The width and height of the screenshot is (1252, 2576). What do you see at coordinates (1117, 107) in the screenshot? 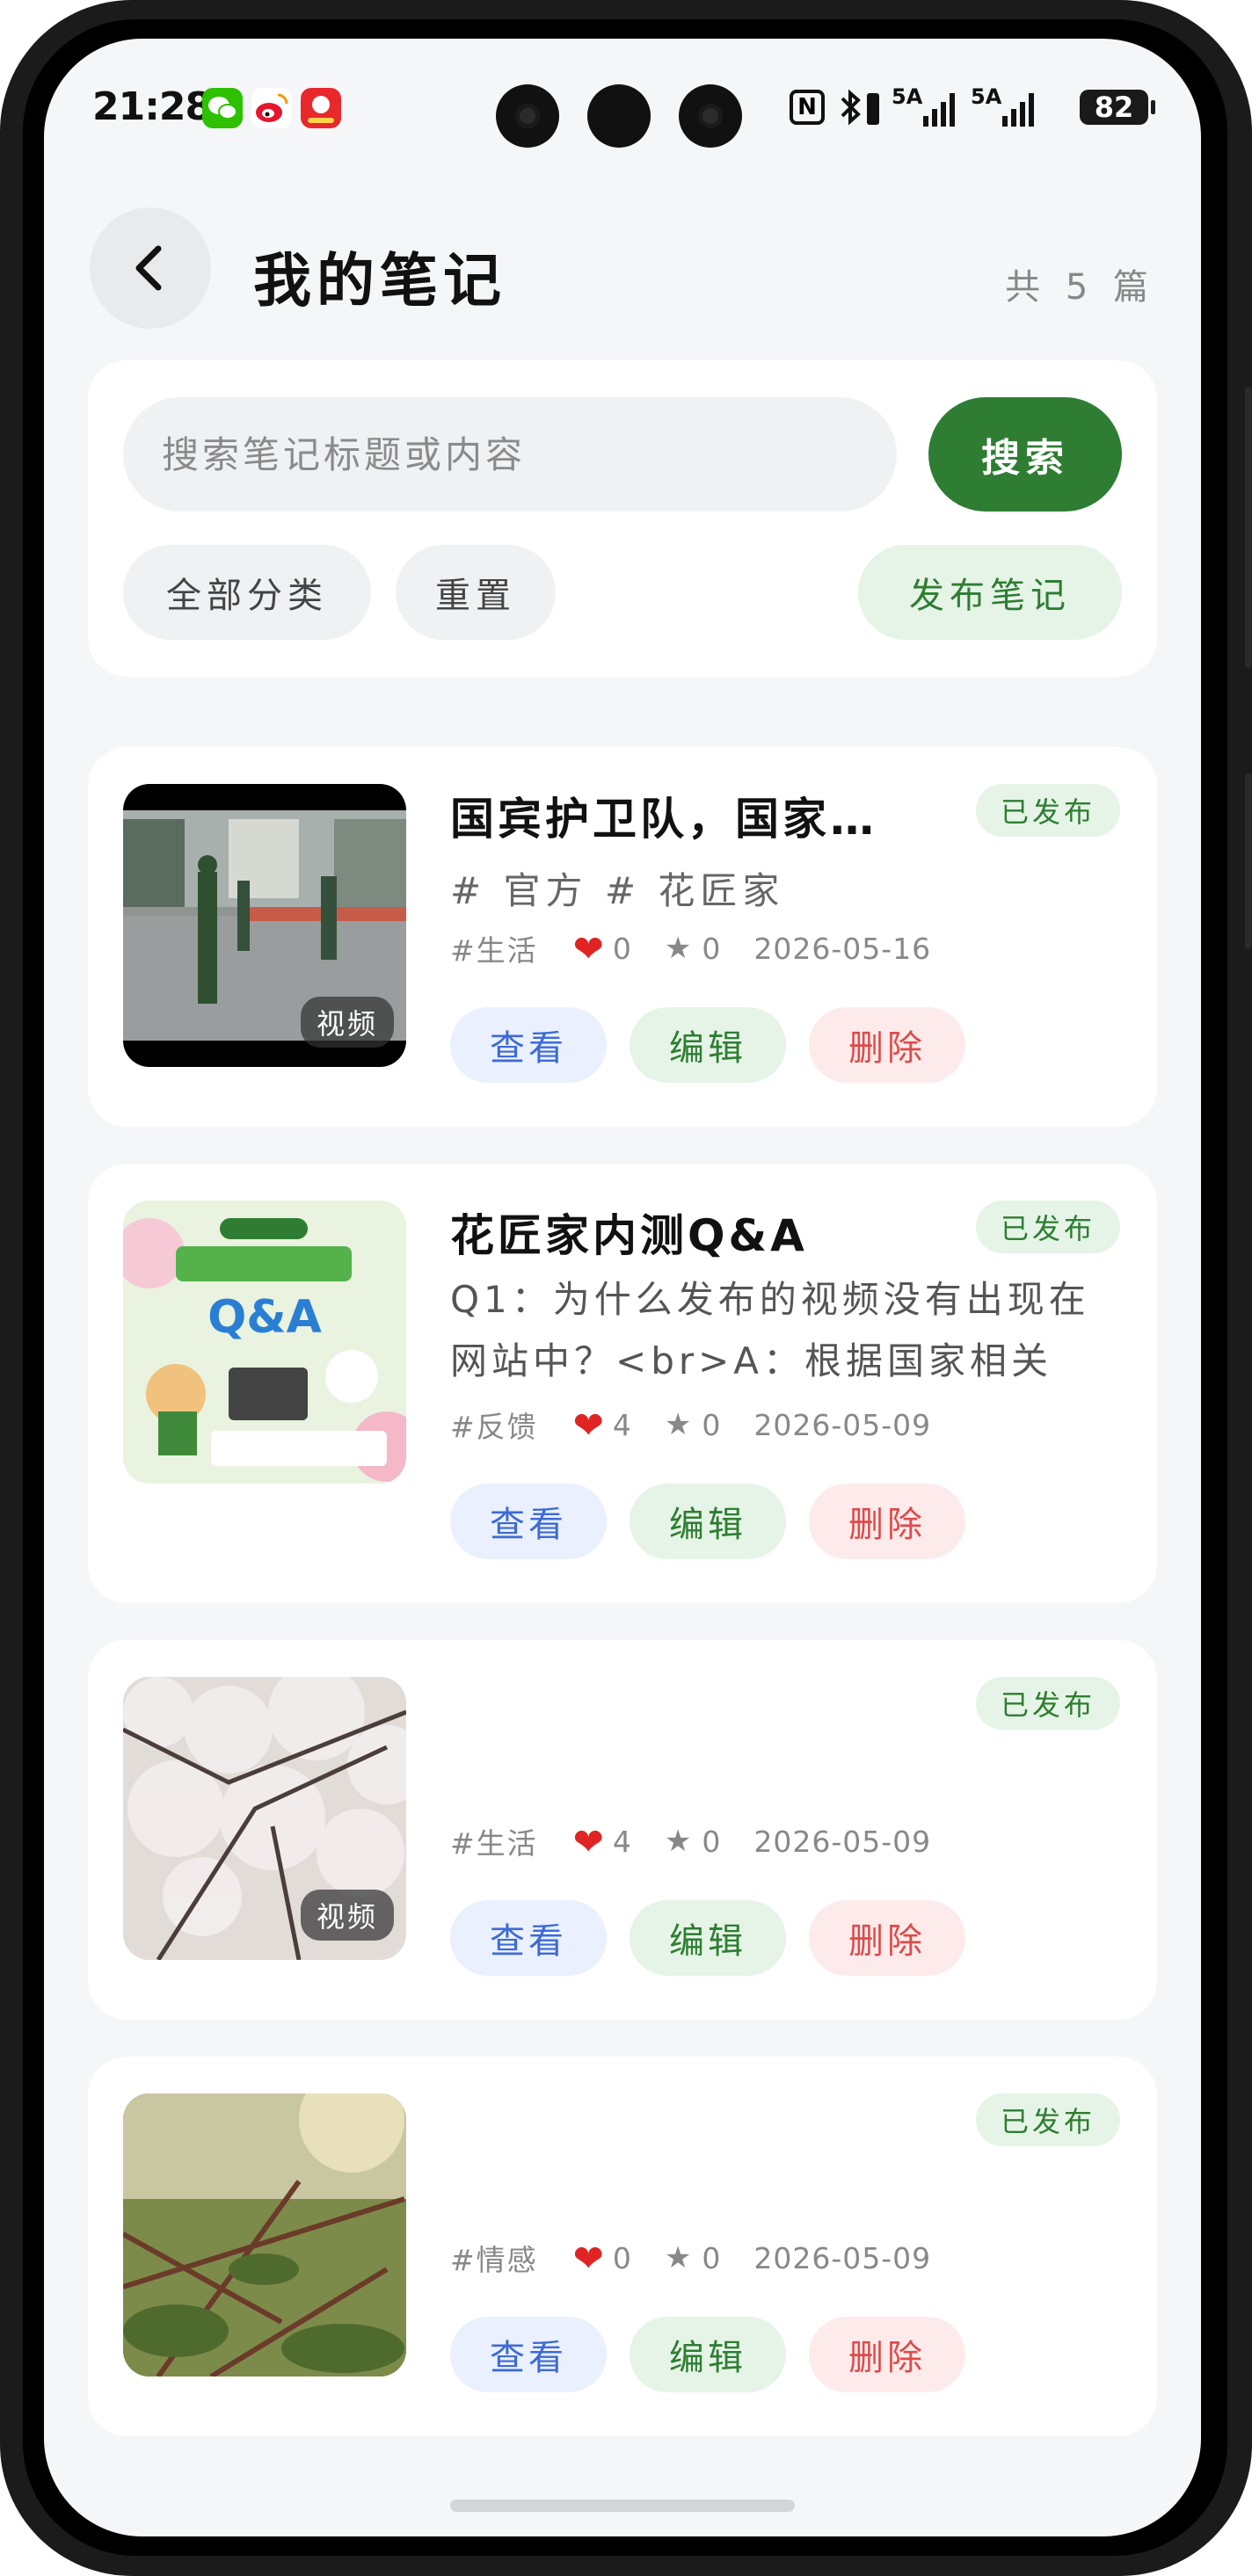
I see `battery-indicator: 82` at bounding box center [1117, 107].